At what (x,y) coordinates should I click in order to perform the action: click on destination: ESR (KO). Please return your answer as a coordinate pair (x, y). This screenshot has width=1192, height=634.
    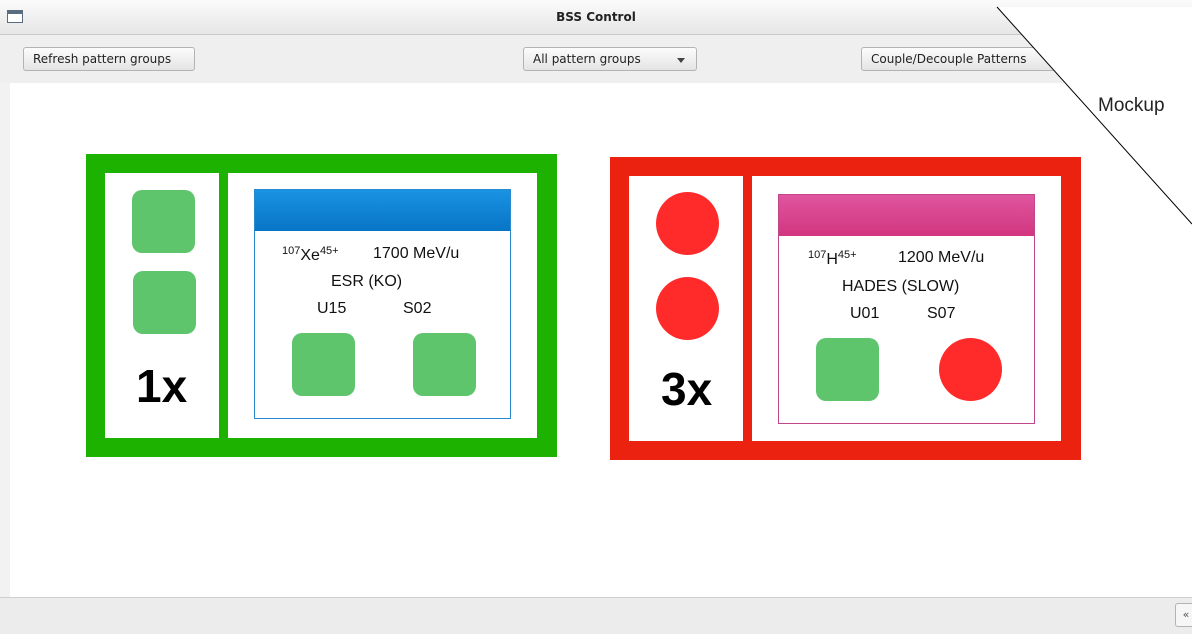
    Looking at the image, I should click on (367, 281).